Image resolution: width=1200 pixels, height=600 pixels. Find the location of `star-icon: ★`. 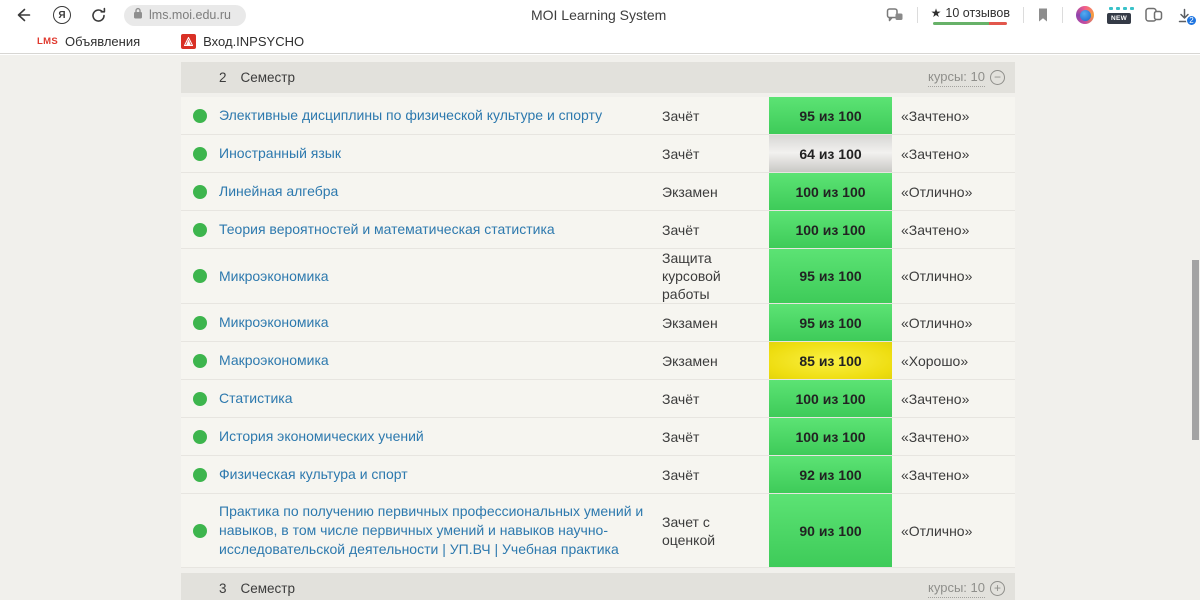

star-icon: ★ is located at coordinates (936, 12).